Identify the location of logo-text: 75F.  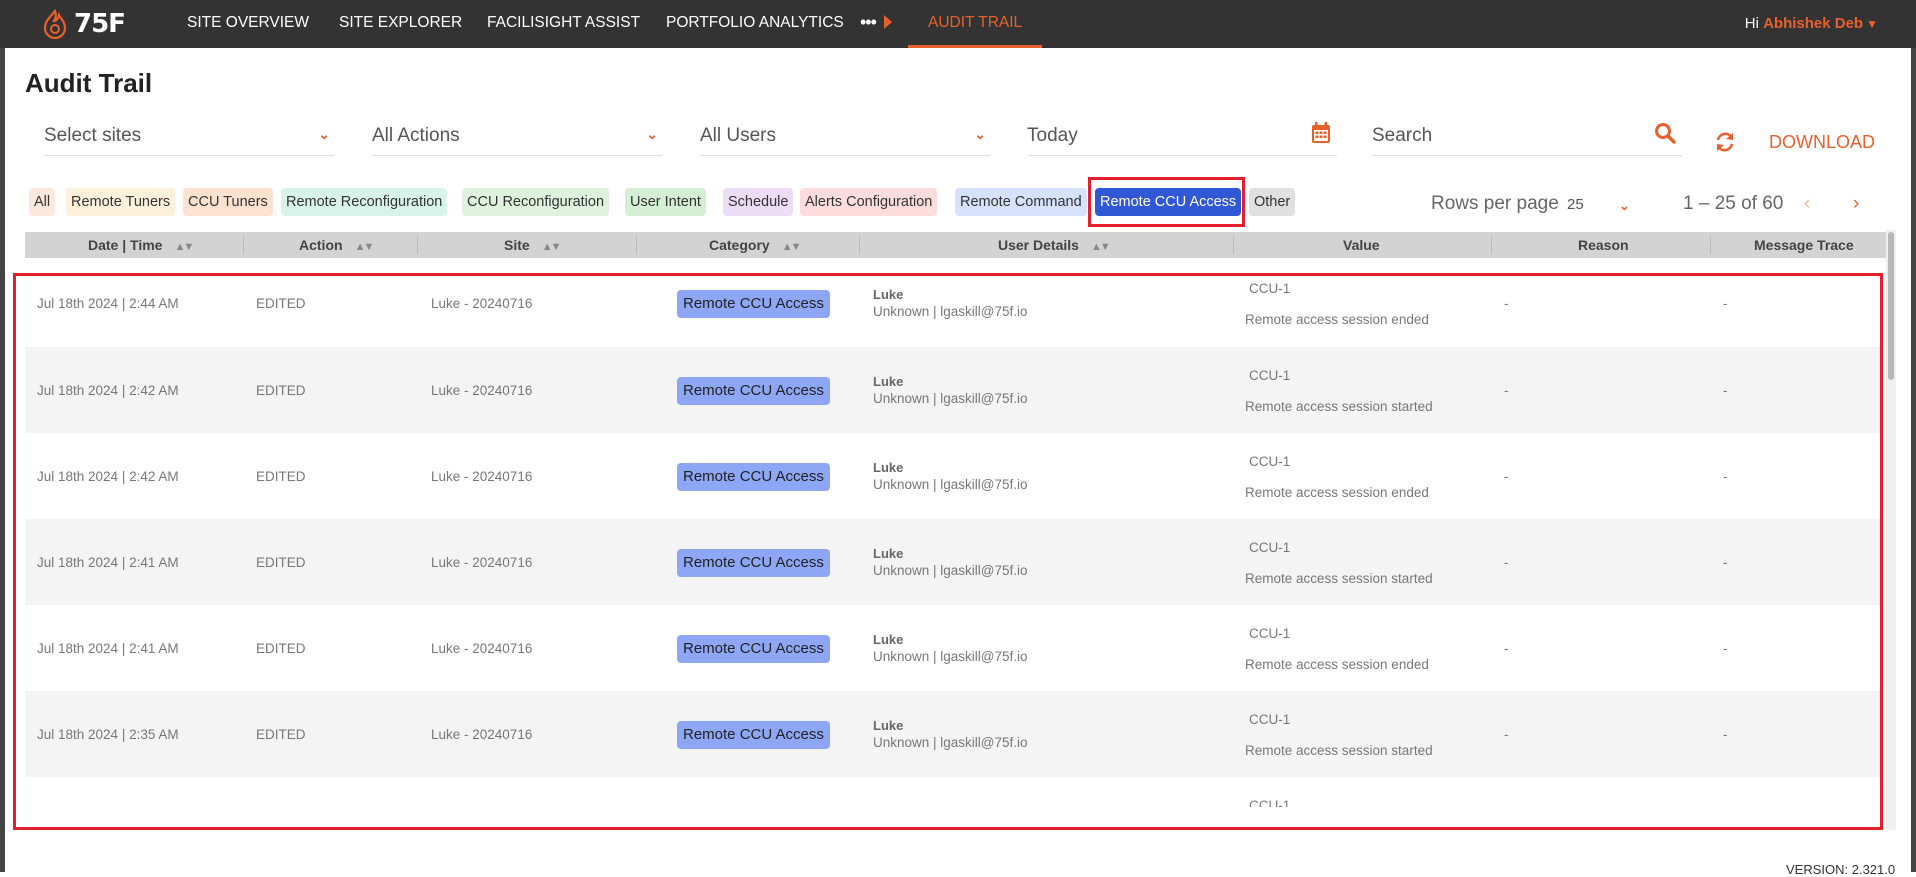
(100, 24).